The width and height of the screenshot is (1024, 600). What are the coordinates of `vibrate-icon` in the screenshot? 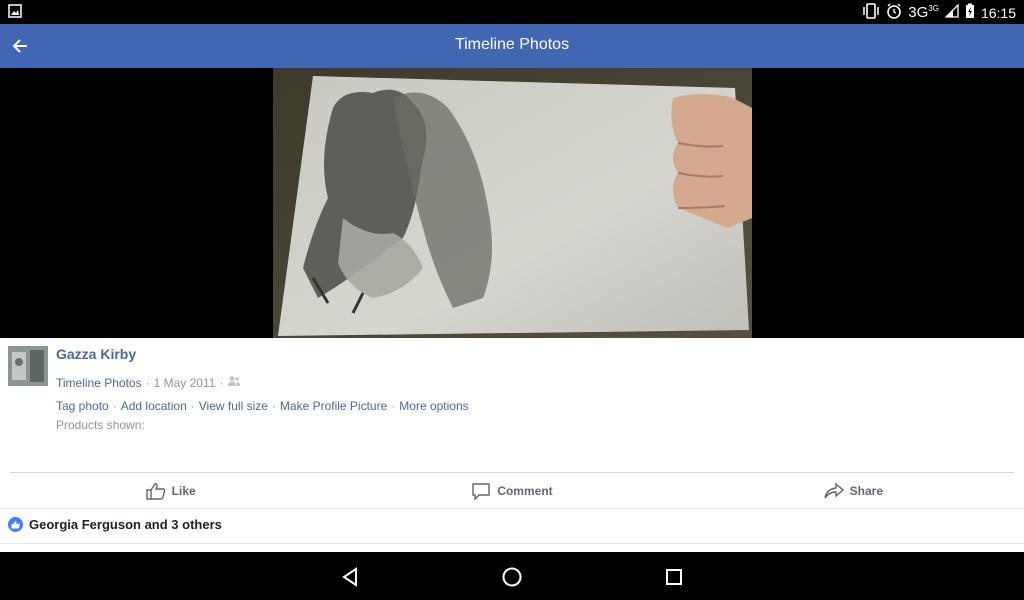 It's located at (871, 12).